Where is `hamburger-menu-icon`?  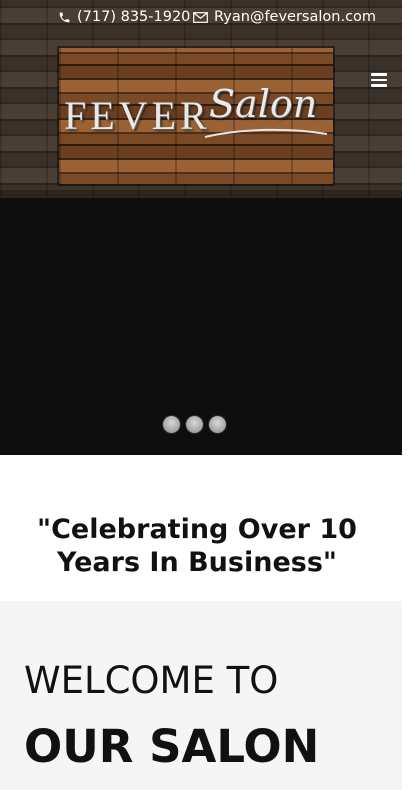
hamburger-menu-icon is located at coordinates (379, 80).